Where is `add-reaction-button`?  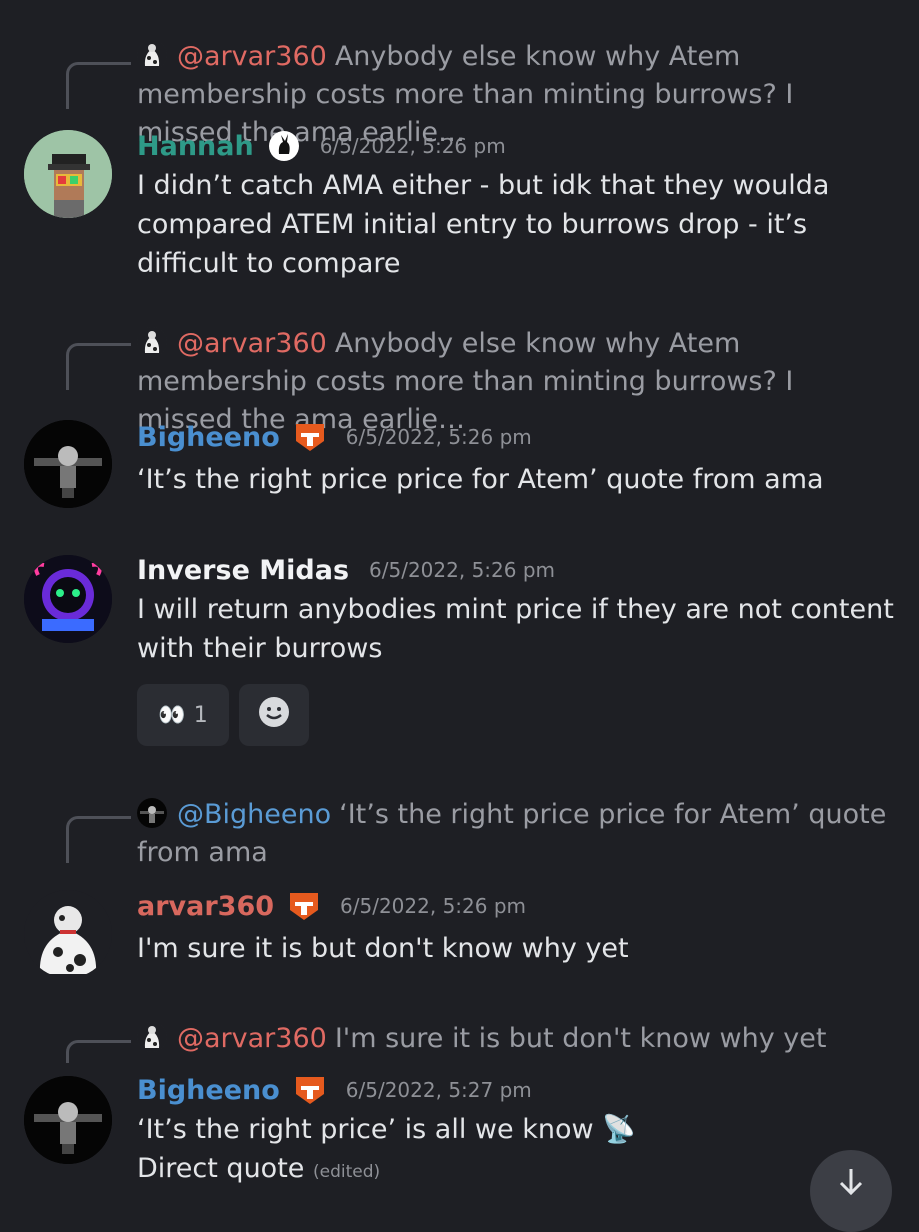
add-reaction-button is located at coordinates (274, 715).